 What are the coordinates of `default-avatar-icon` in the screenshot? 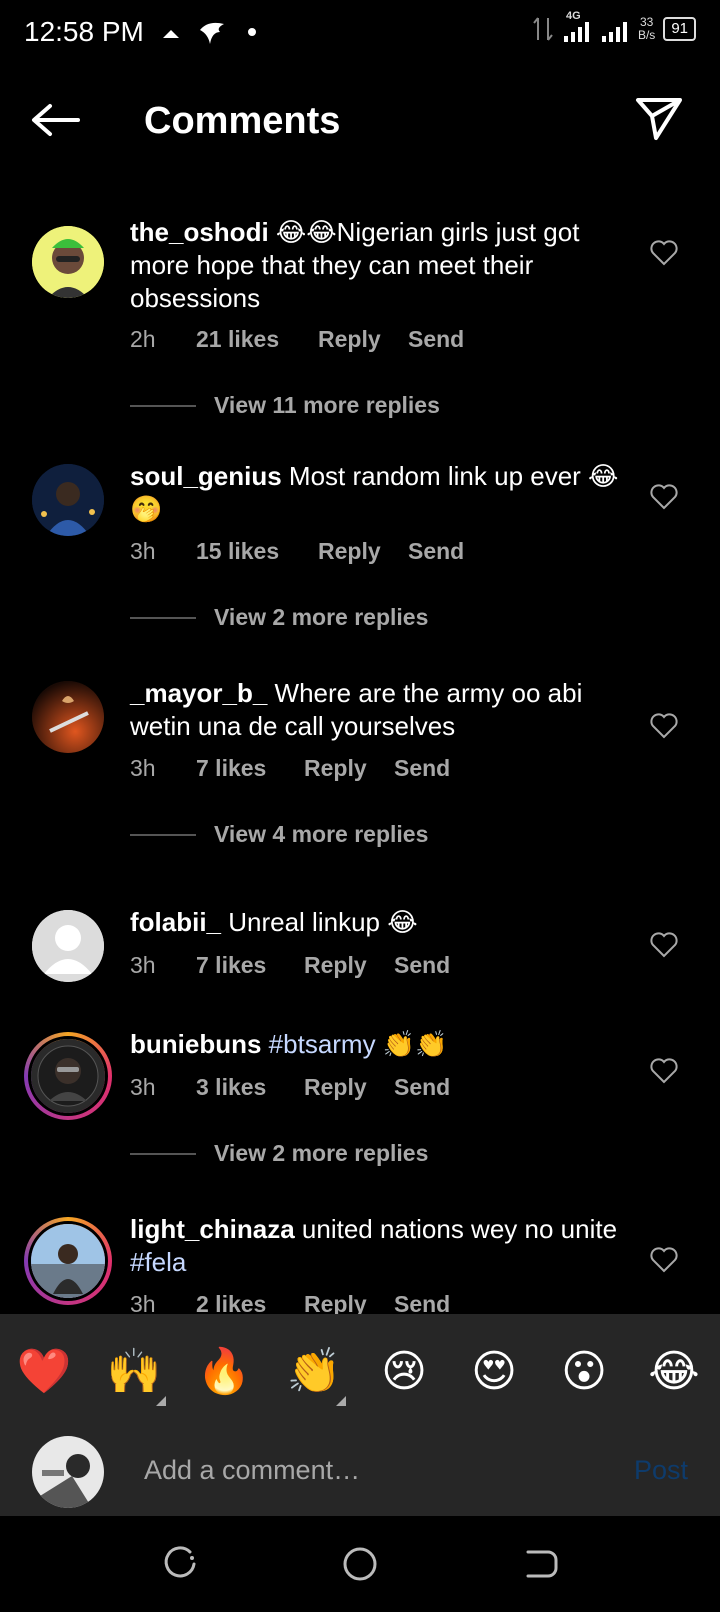 It's located at (68, 946).